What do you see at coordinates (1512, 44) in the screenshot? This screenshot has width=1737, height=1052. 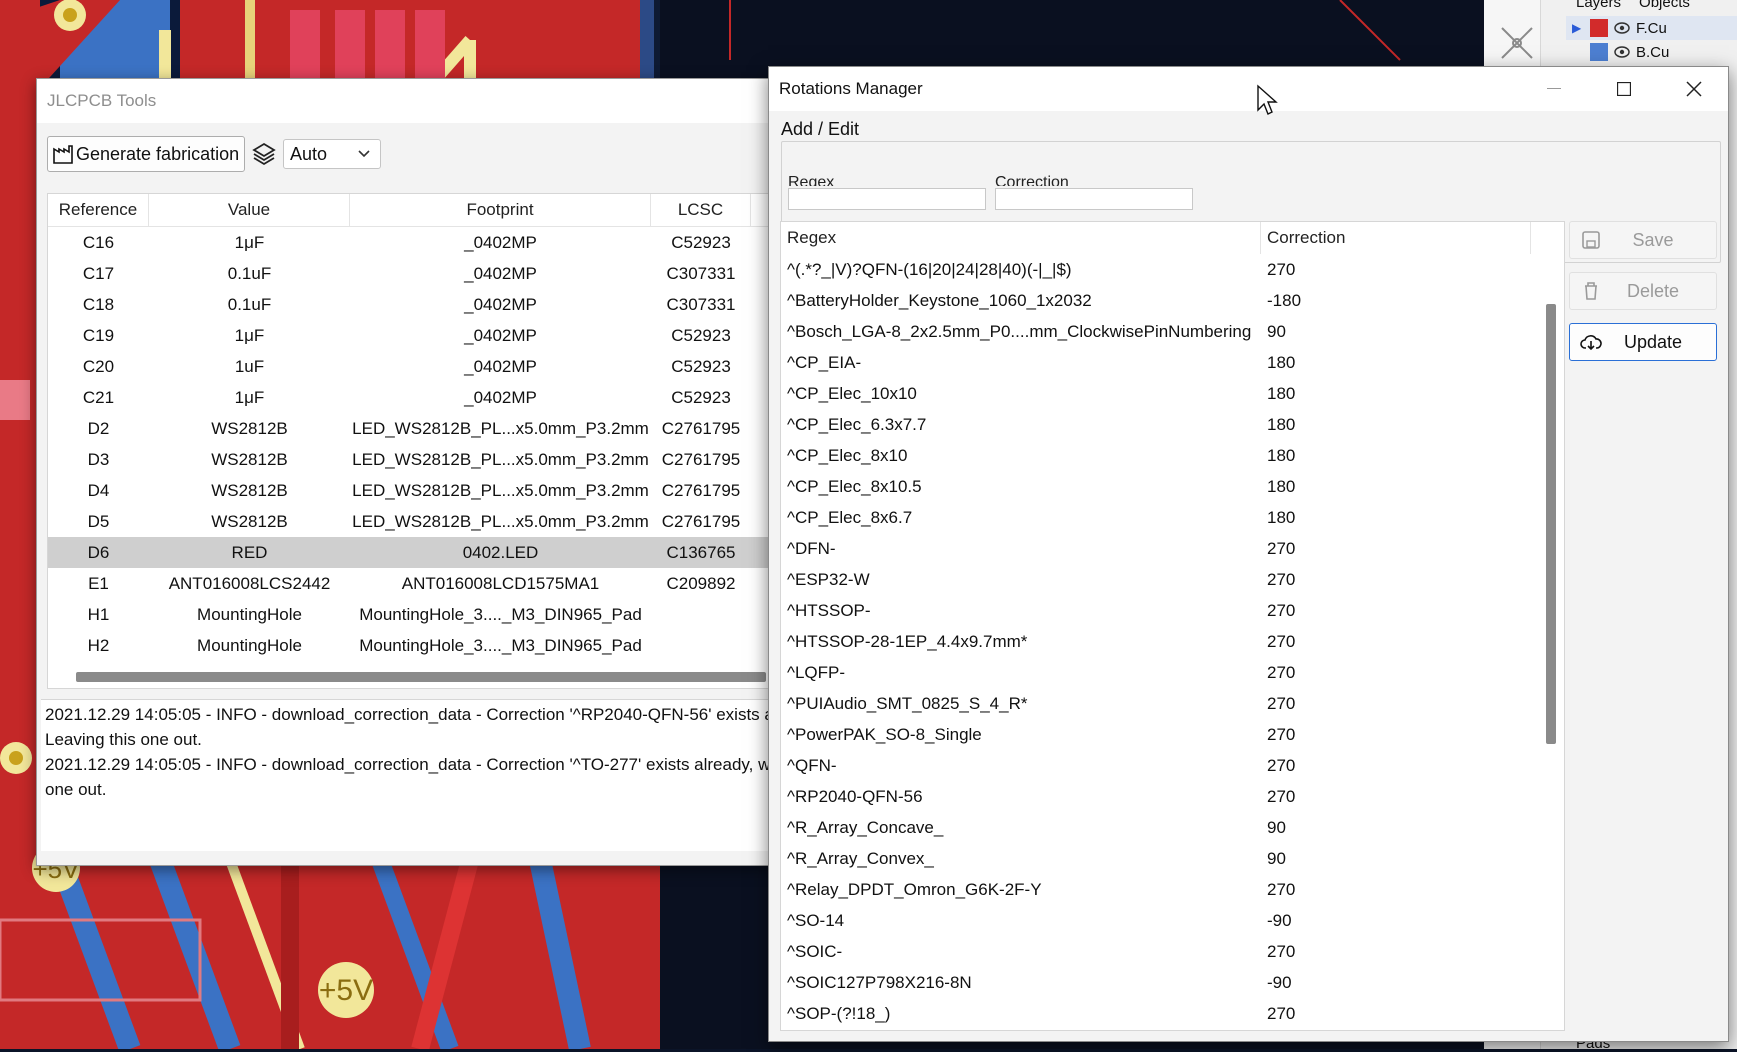 I see `cross-tool-icon` at bounding box center [1512, 44].